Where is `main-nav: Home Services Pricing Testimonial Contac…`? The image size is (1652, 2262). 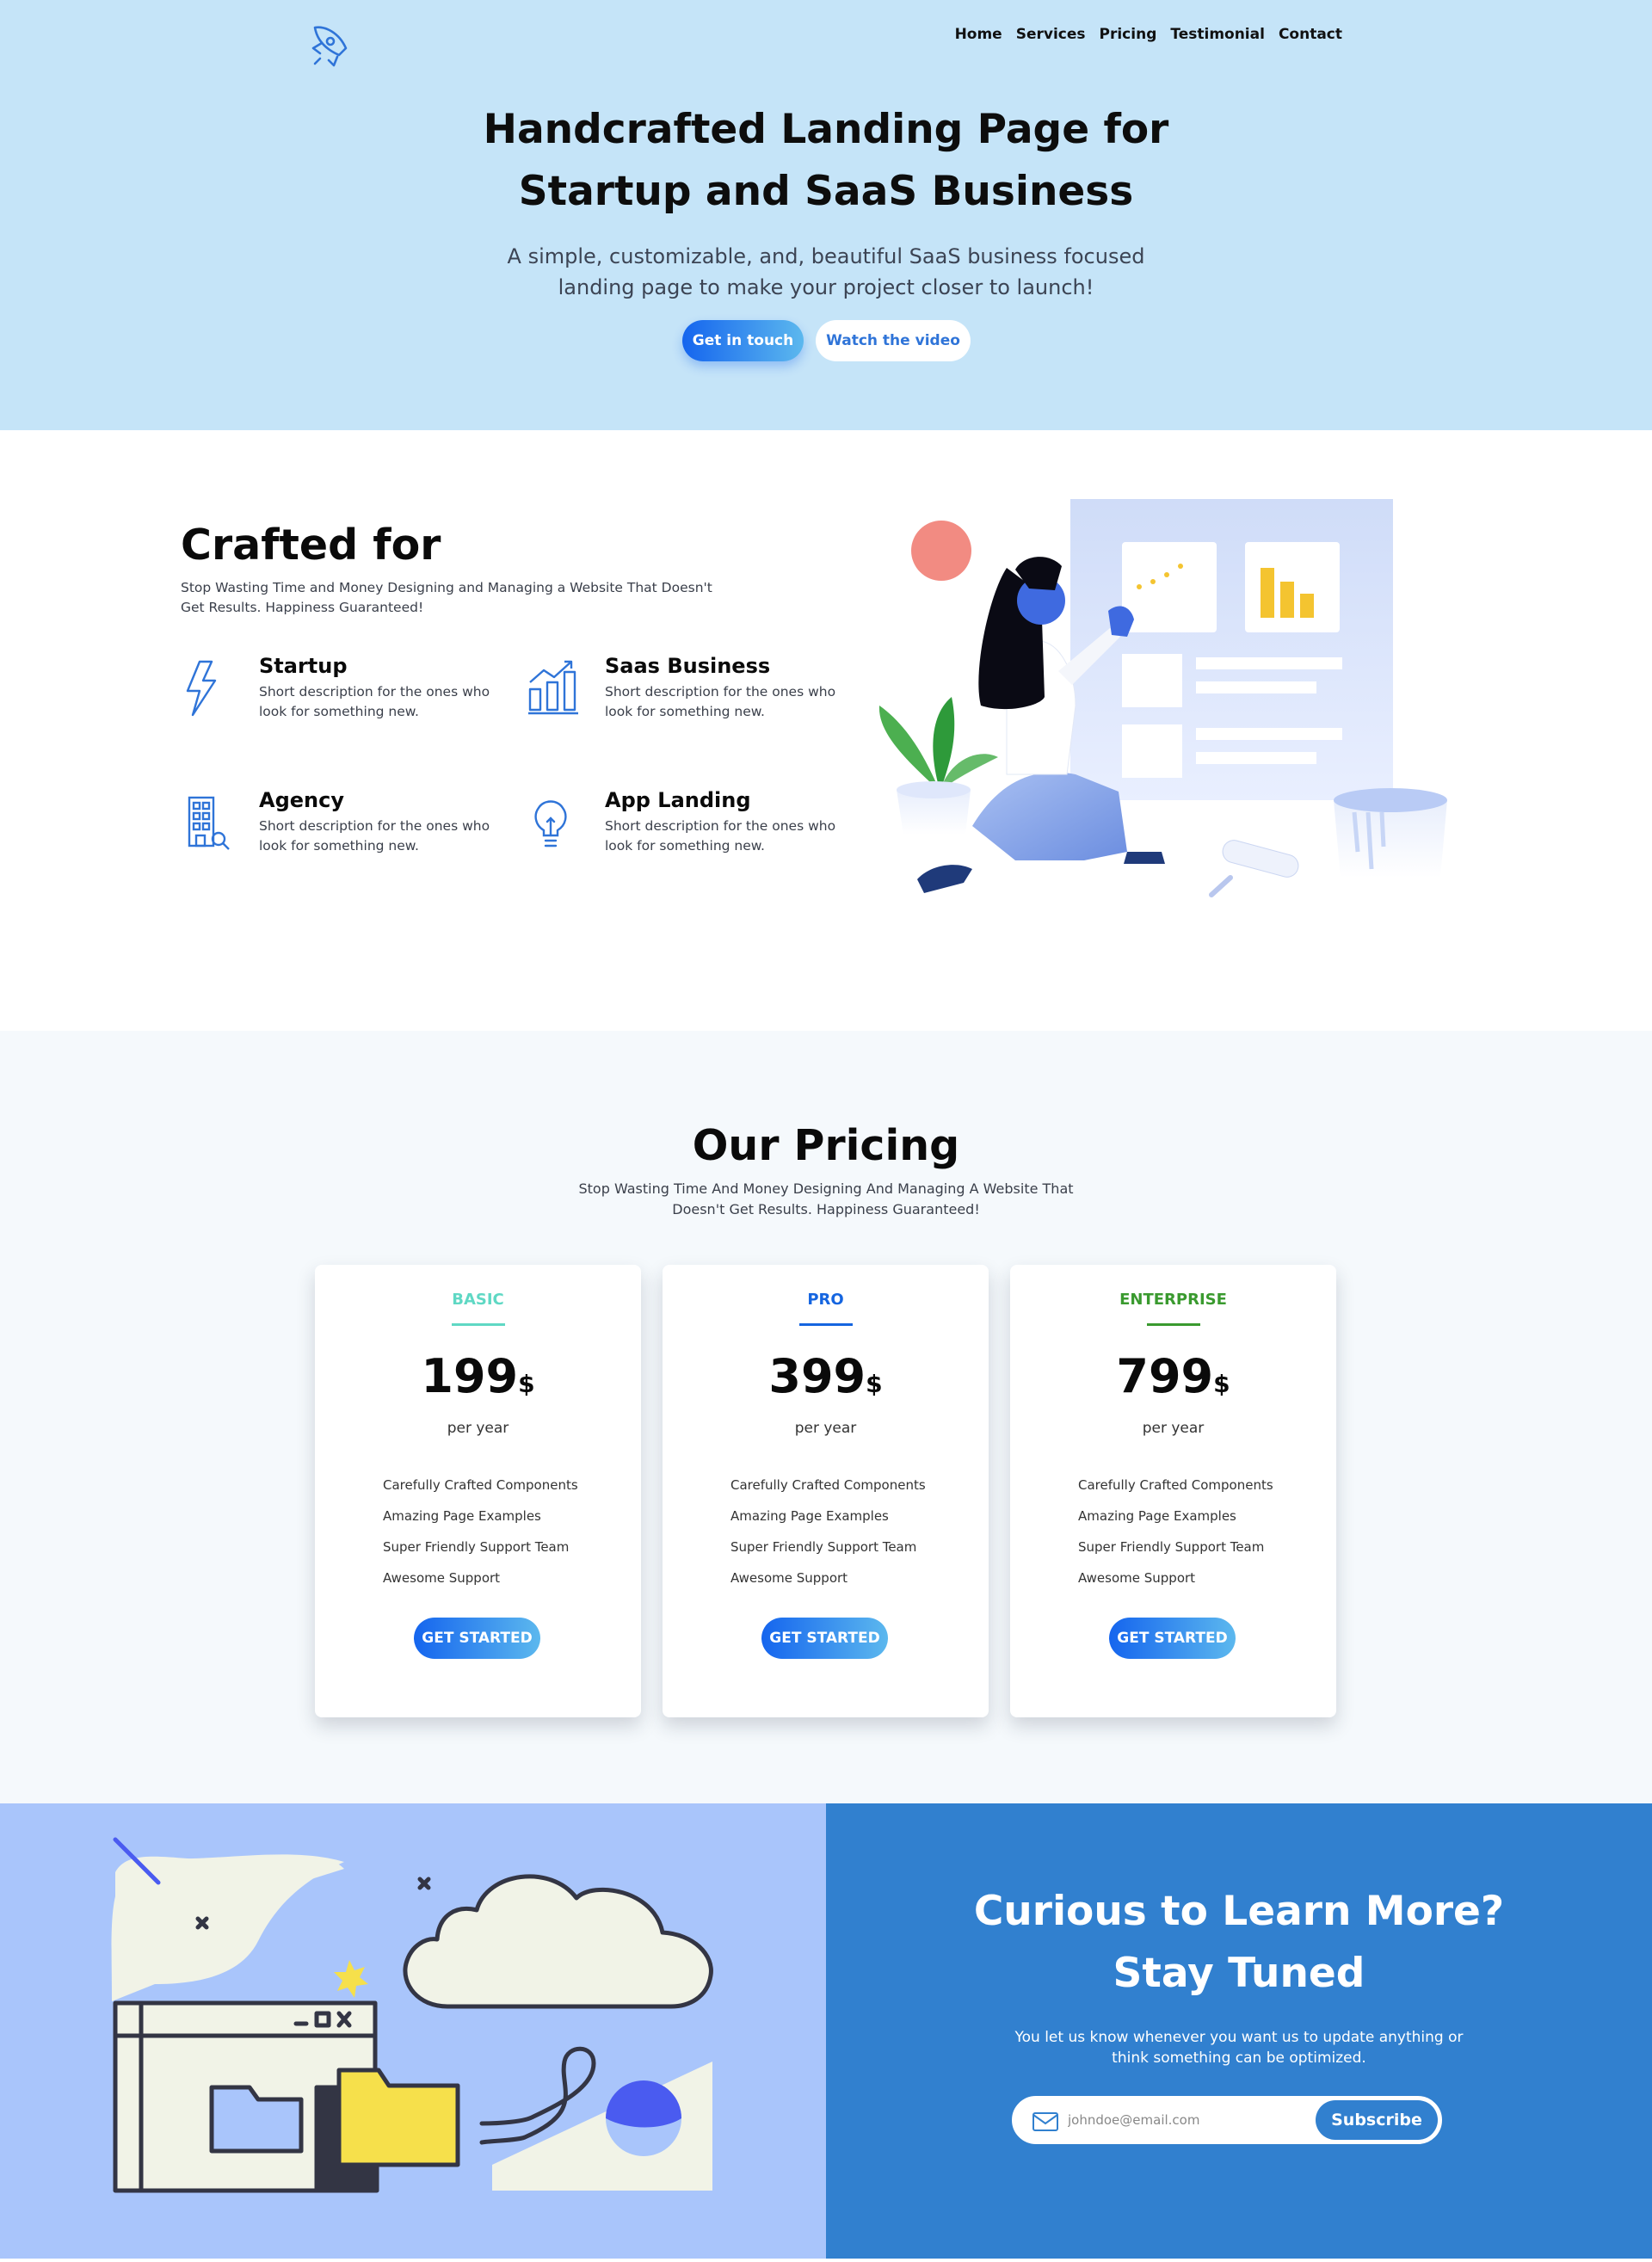
main-nav: Home Services Pricing Testimonial Contac… is located at coordinates (1148, 34).